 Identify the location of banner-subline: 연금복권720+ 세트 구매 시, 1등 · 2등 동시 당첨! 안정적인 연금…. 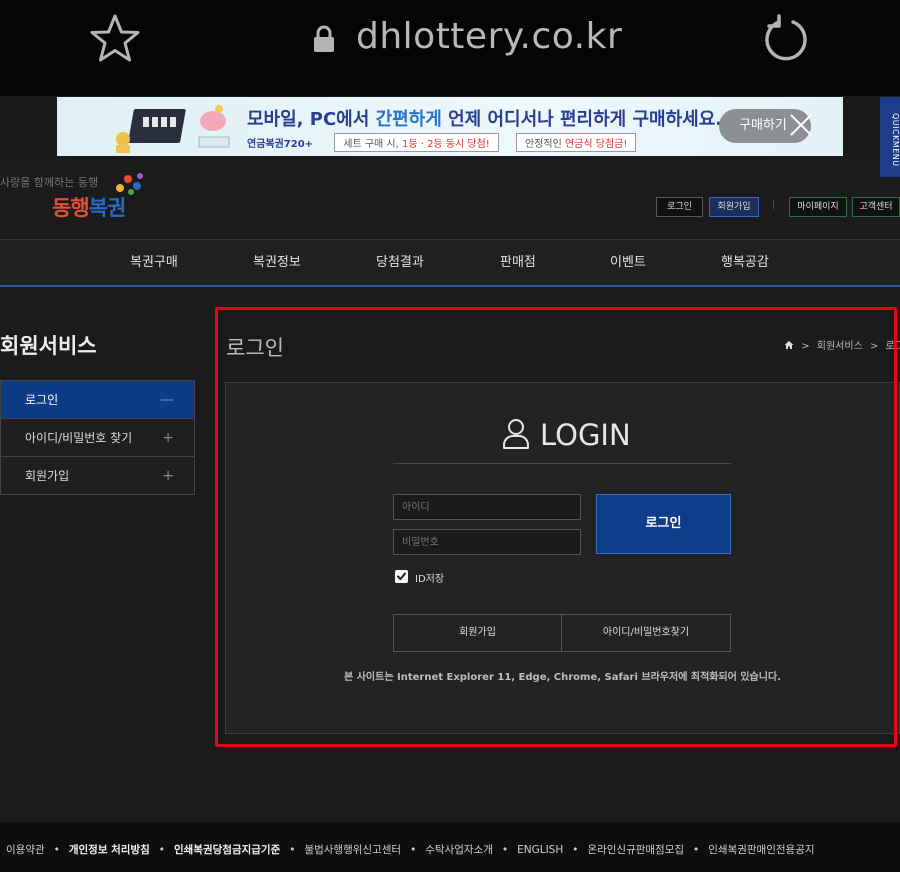
(442, 142).